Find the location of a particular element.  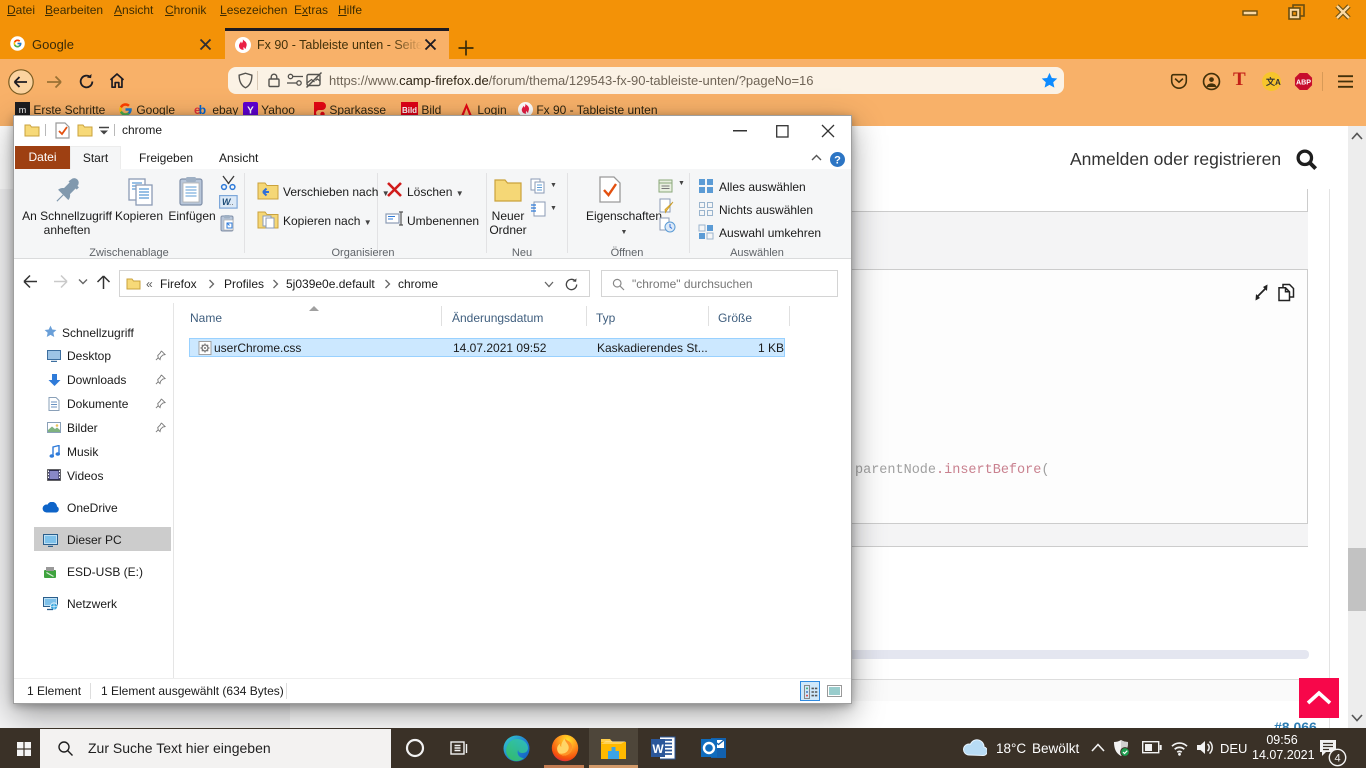

svg-text: ABP is located at coordinates (1303, 82).